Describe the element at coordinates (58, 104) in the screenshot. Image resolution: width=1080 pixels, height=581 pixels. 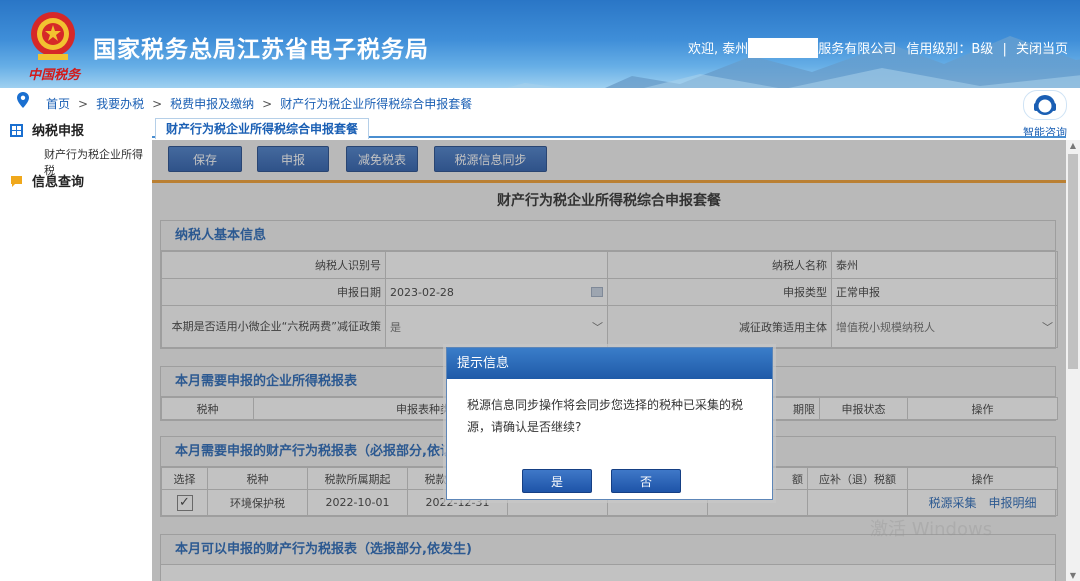
I see `breadcrumb-home: 首页` at that location.